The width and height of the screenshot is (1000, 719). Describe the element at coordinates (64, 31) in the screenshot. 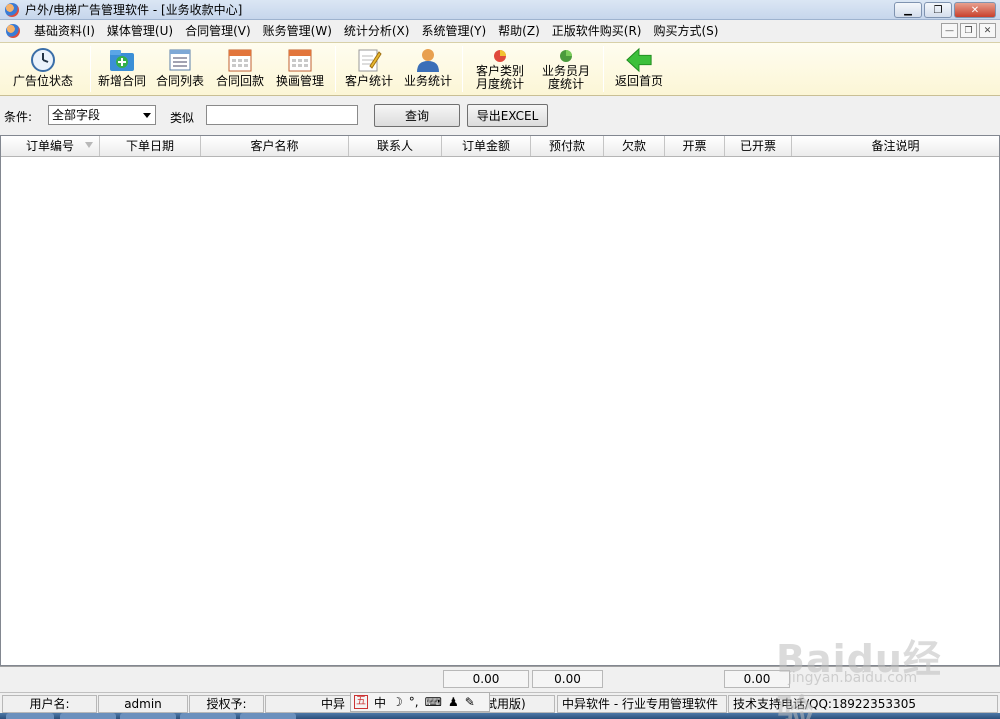

I see `menu-basic-data: 基础资料(I)` at that location.